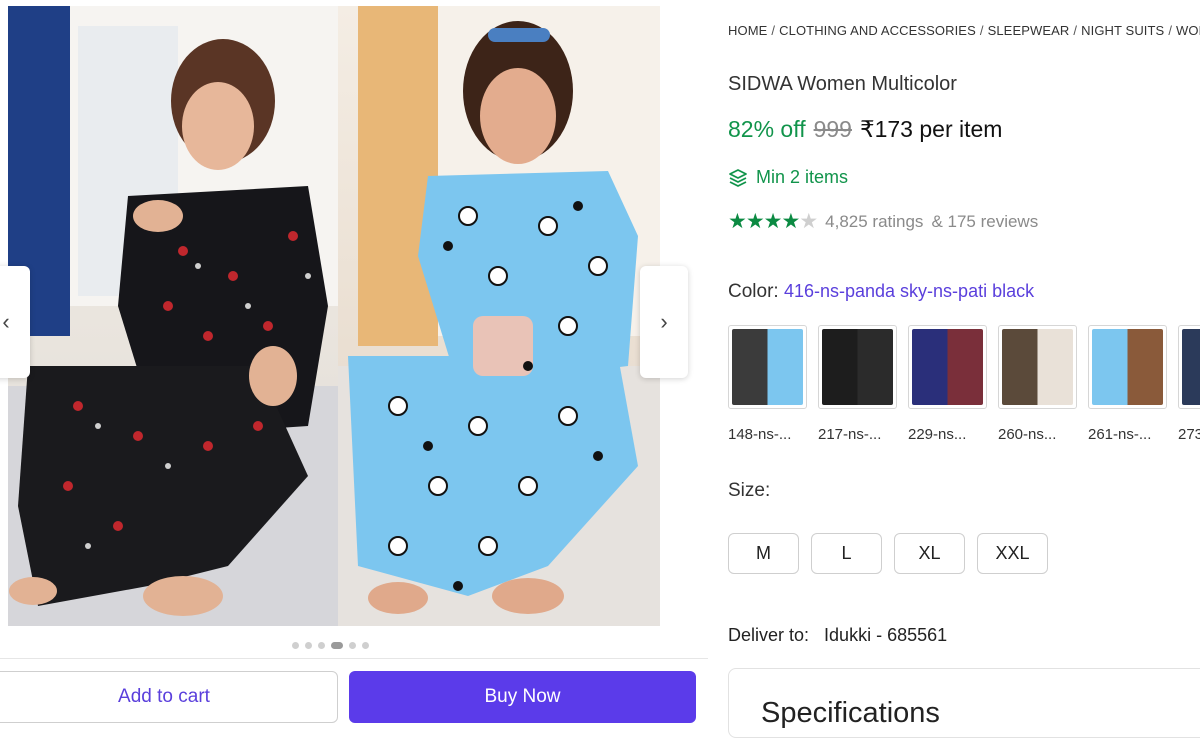 The height and width of the screenshot is (738, 1200). What do you see at coordinates (842, 84) in the screenshot?
I see `product-title: SIDWA Women Multicolor` at bounding box center [842, 84].